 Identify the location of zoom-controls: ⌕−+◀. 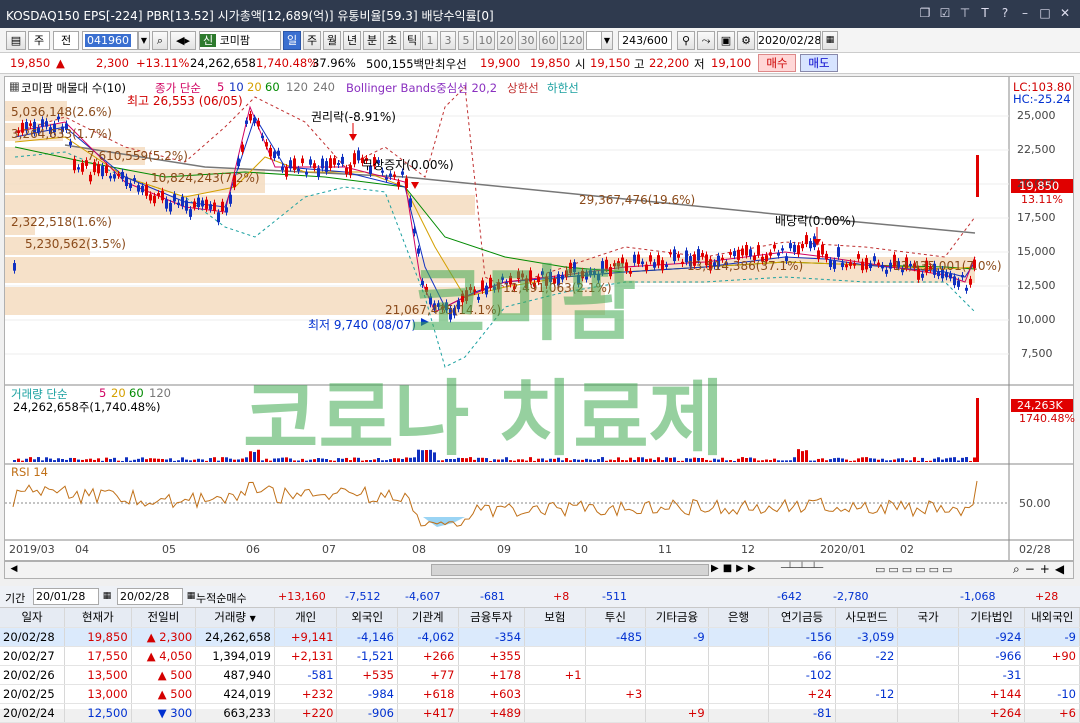
(1041, 569).